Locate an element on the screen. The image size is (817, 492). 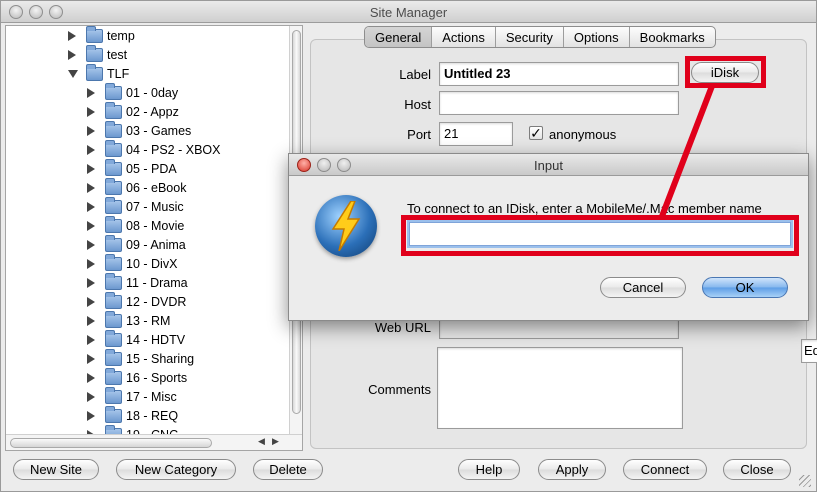
tree-item-label: 02 - Appz is located at coordinates (152, 111).